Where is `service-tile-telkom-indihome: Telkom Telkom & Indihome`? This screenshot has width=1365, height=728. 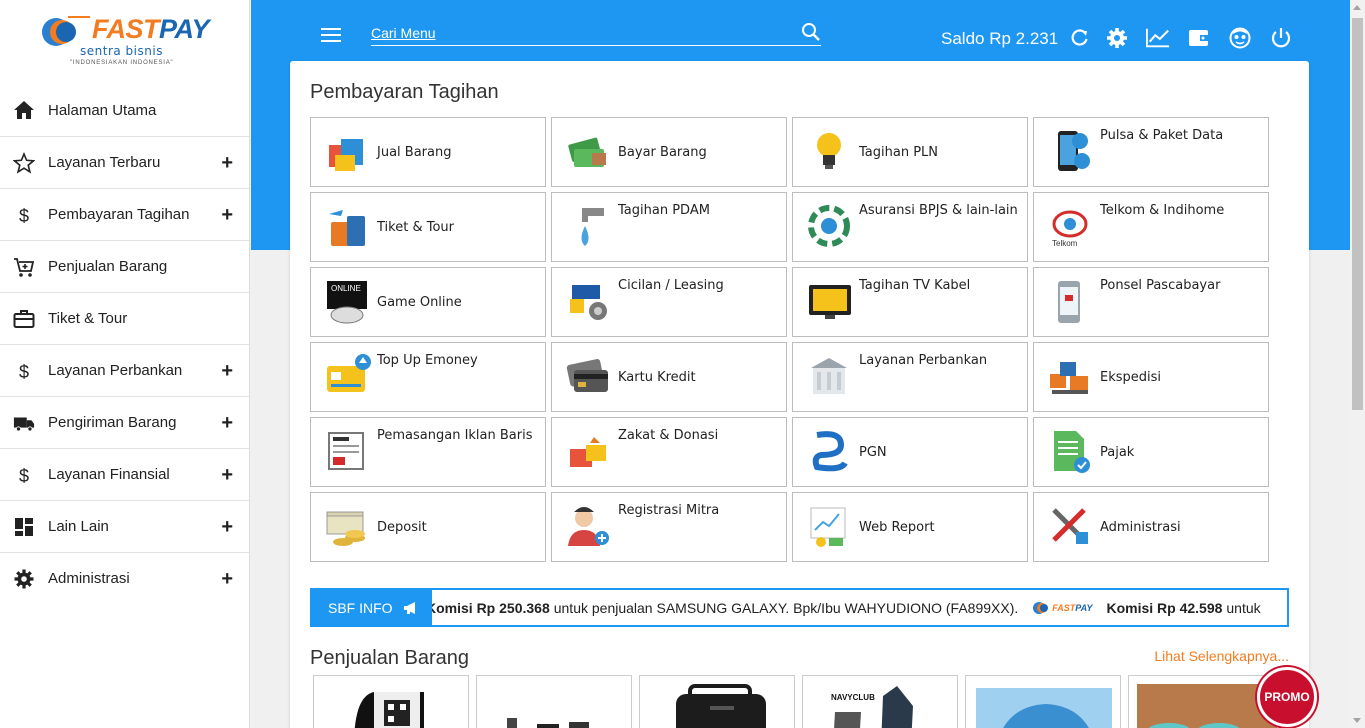 service-tile-telkom-indihome: Telkom Telkom & Indihome is located at coordinates (1151, 227).